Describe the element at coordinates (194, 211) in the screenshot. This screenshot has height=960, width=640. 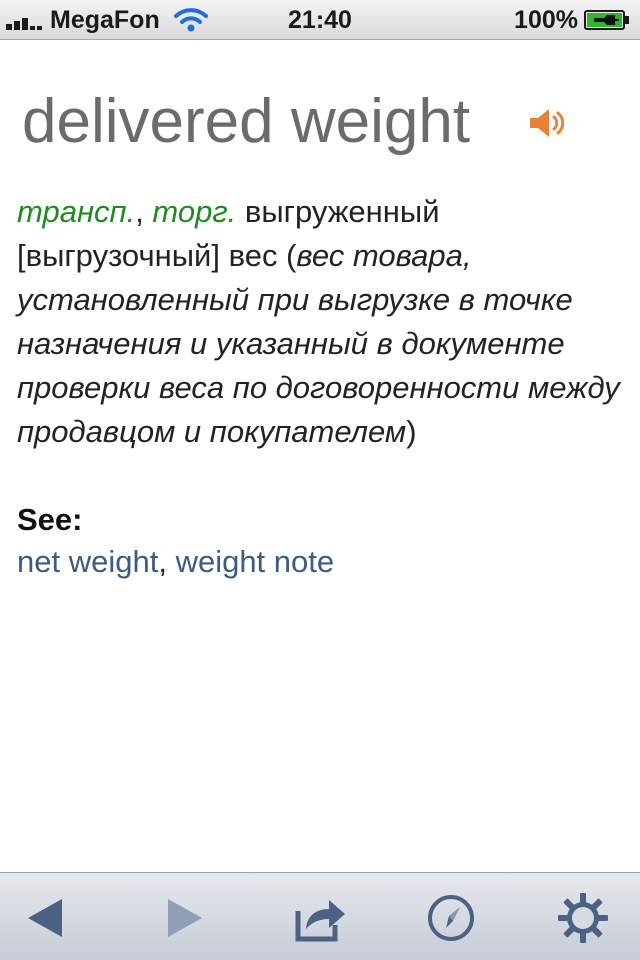
I see `domain-label: торг.` at that location.